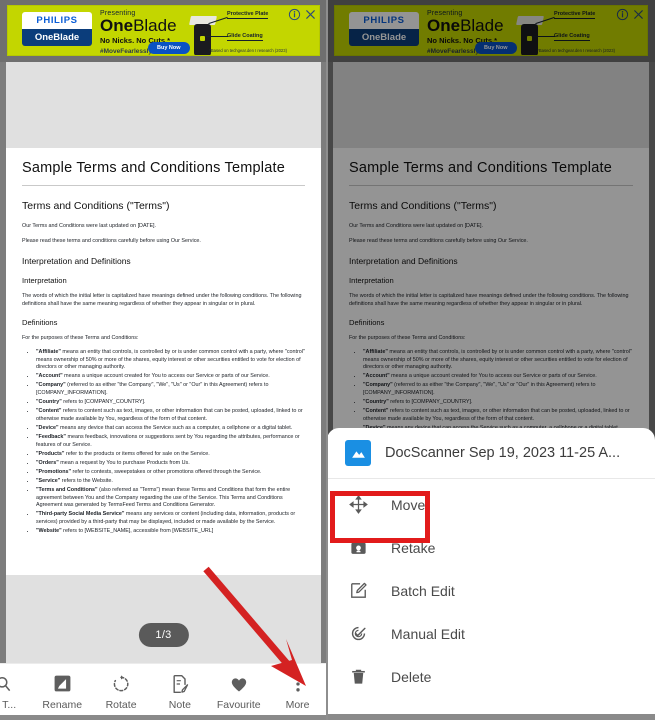 The image size is (655, 720). Describe the element at coordinates (117, 25) in the screenshot. I see `ad-product-bold: One` at that location.